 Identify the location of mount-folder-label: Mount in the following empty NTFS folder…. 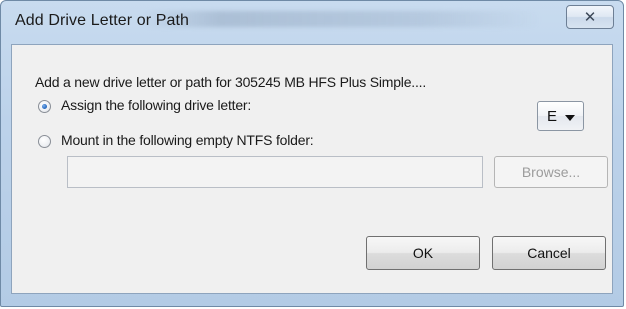
(187, 140).